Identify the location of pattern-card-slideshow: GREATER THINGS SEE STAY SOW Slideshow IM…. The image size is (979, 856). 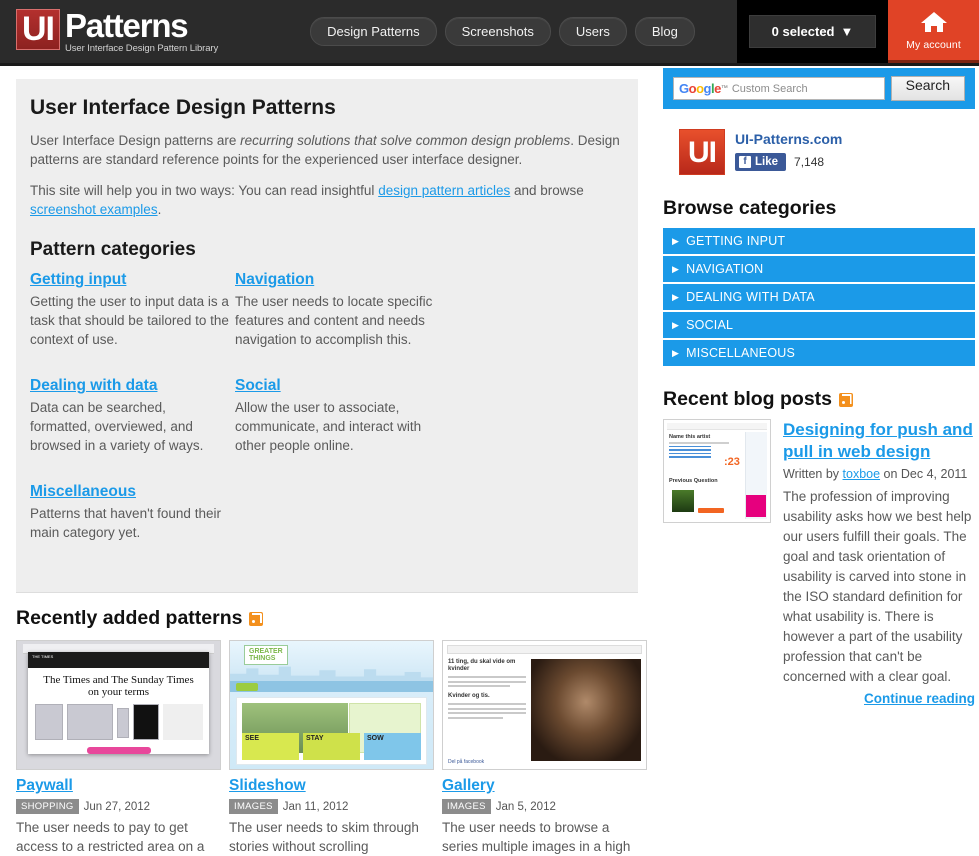
(331, 748).